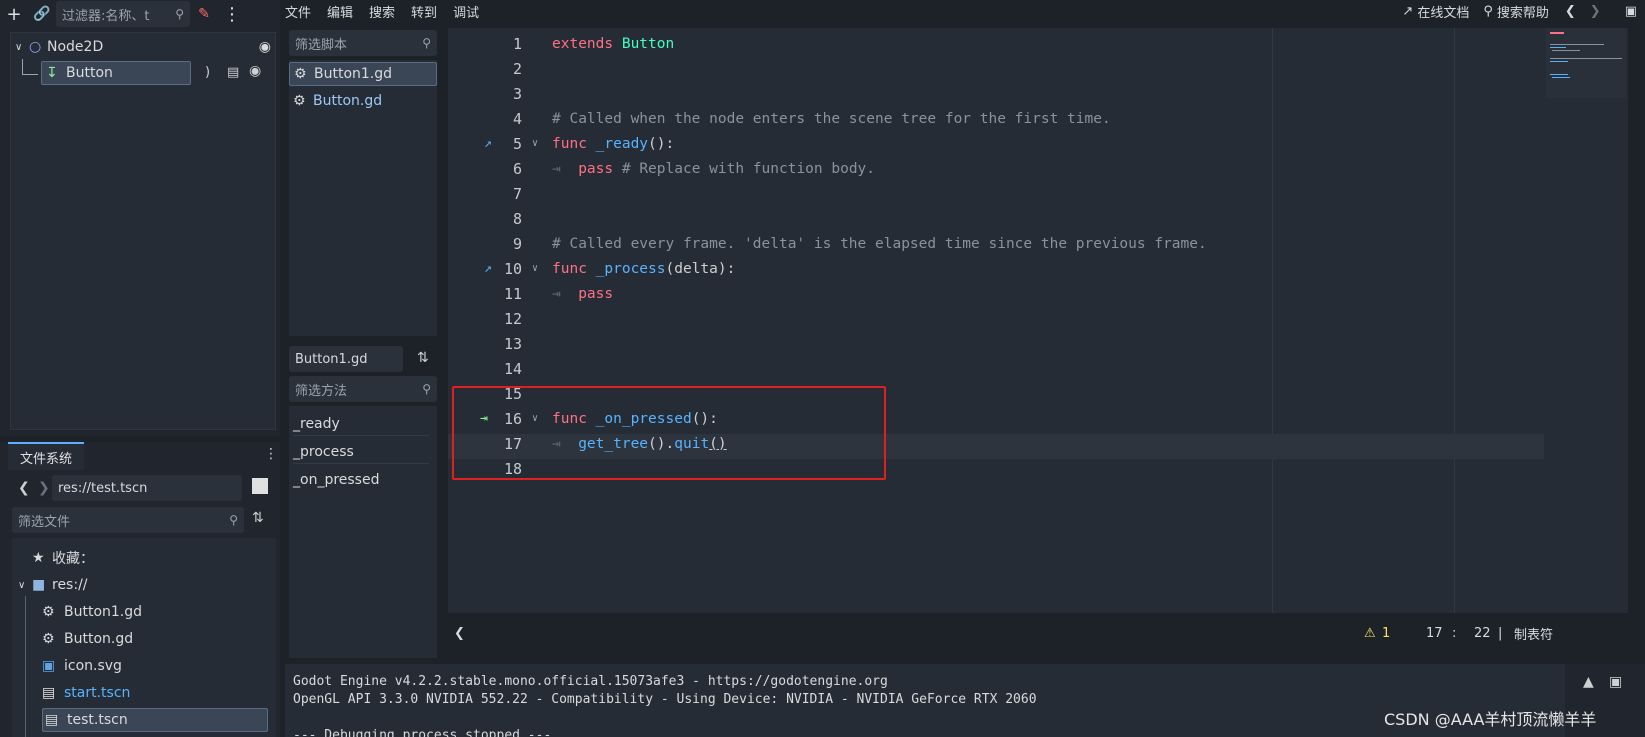  Describe the element at coordinates (48, 639) in the screenshot. I see `gear-icon: ⚙` at that location.